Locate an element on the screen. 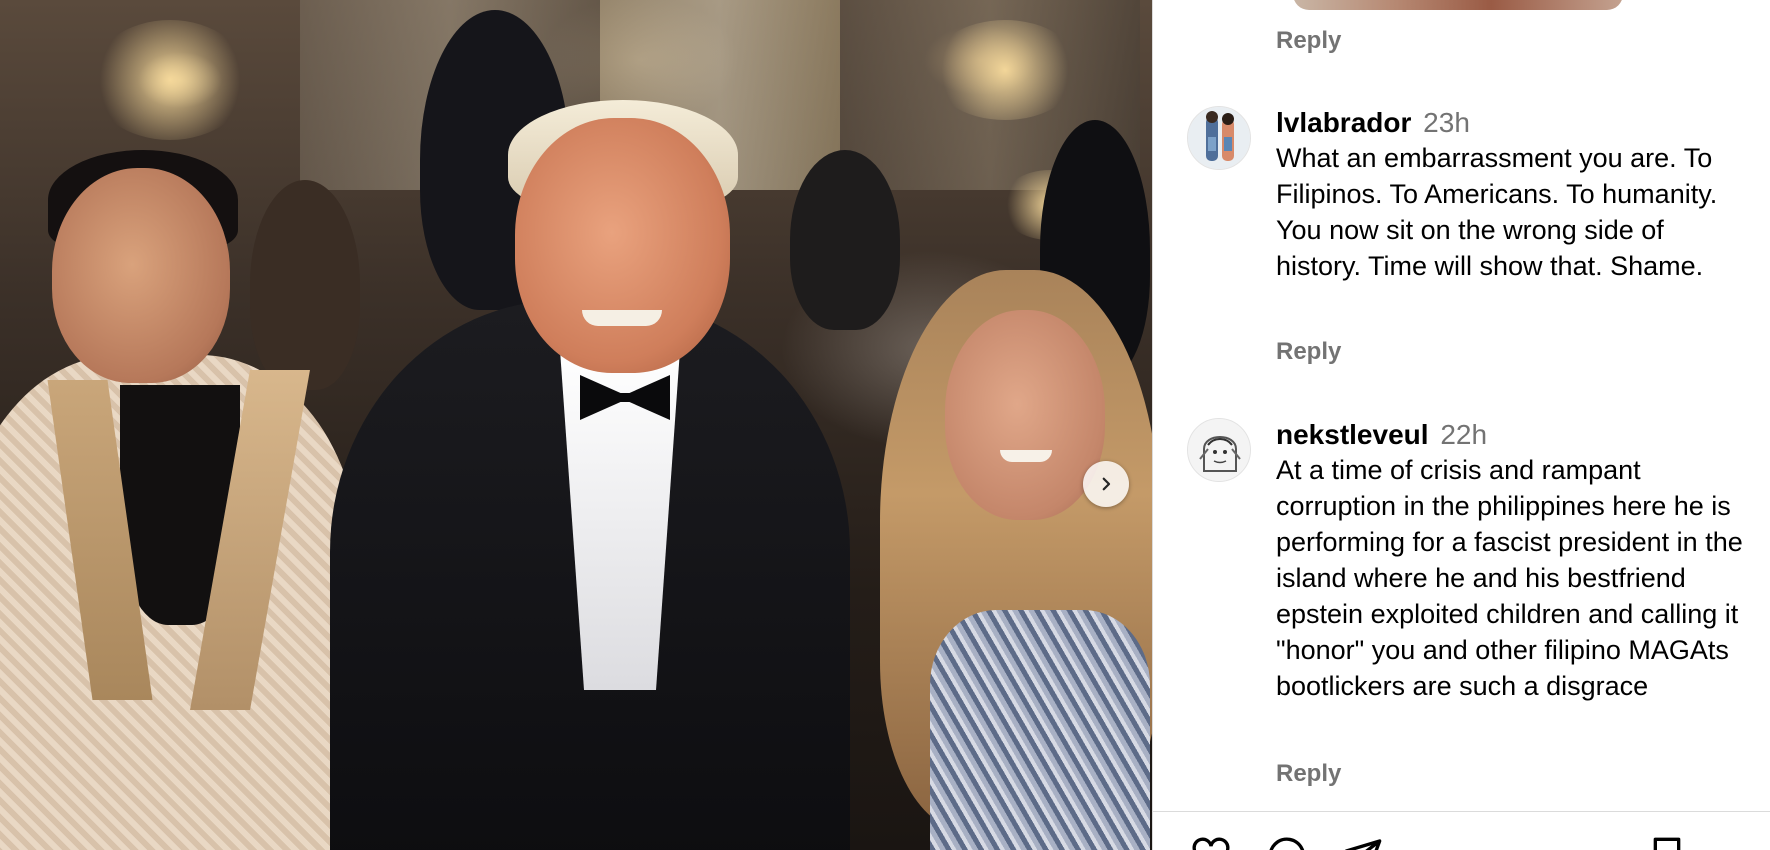  next-photo-button is located at coordinates (1106, 484).